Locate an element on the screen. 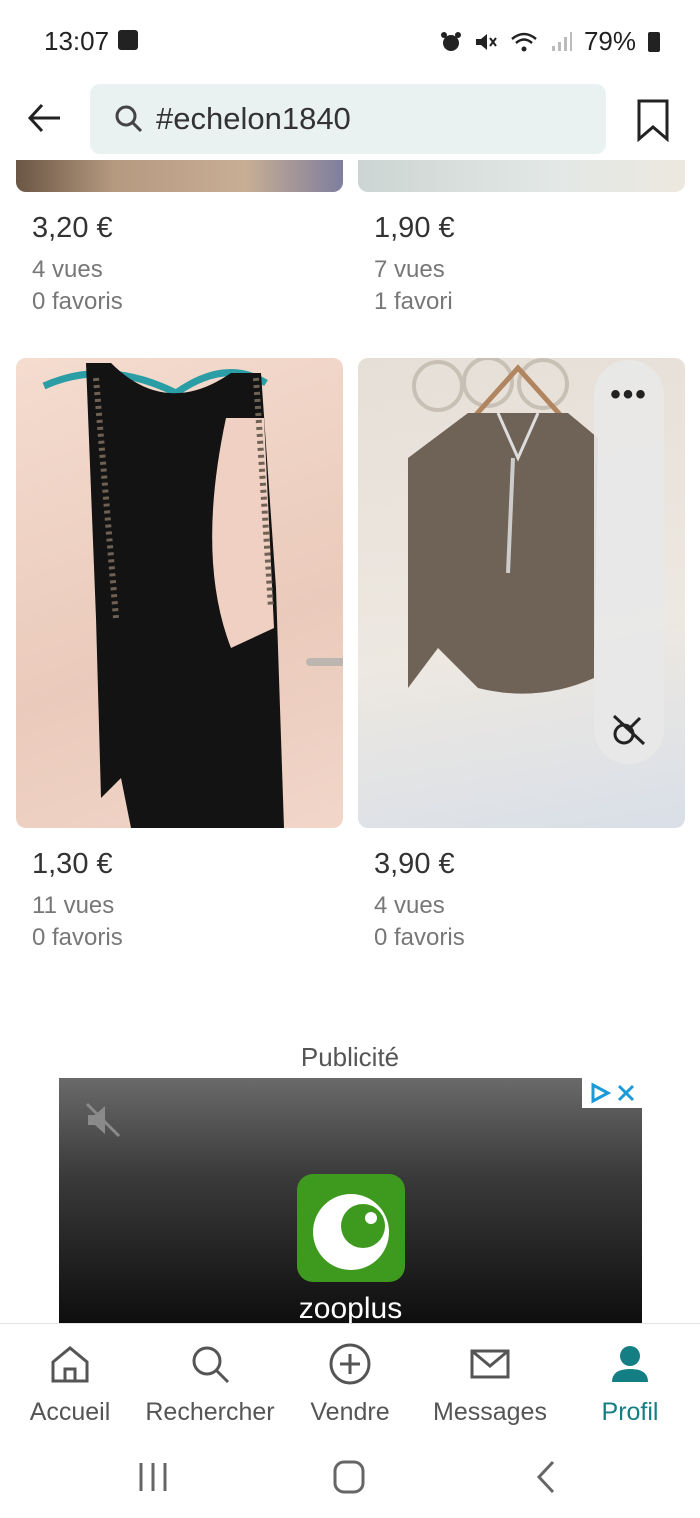 This screenshot has width=700, height=1518. listing-info: 3,90 € 4 vues 0 favoris is located at coordinates (419, 901).